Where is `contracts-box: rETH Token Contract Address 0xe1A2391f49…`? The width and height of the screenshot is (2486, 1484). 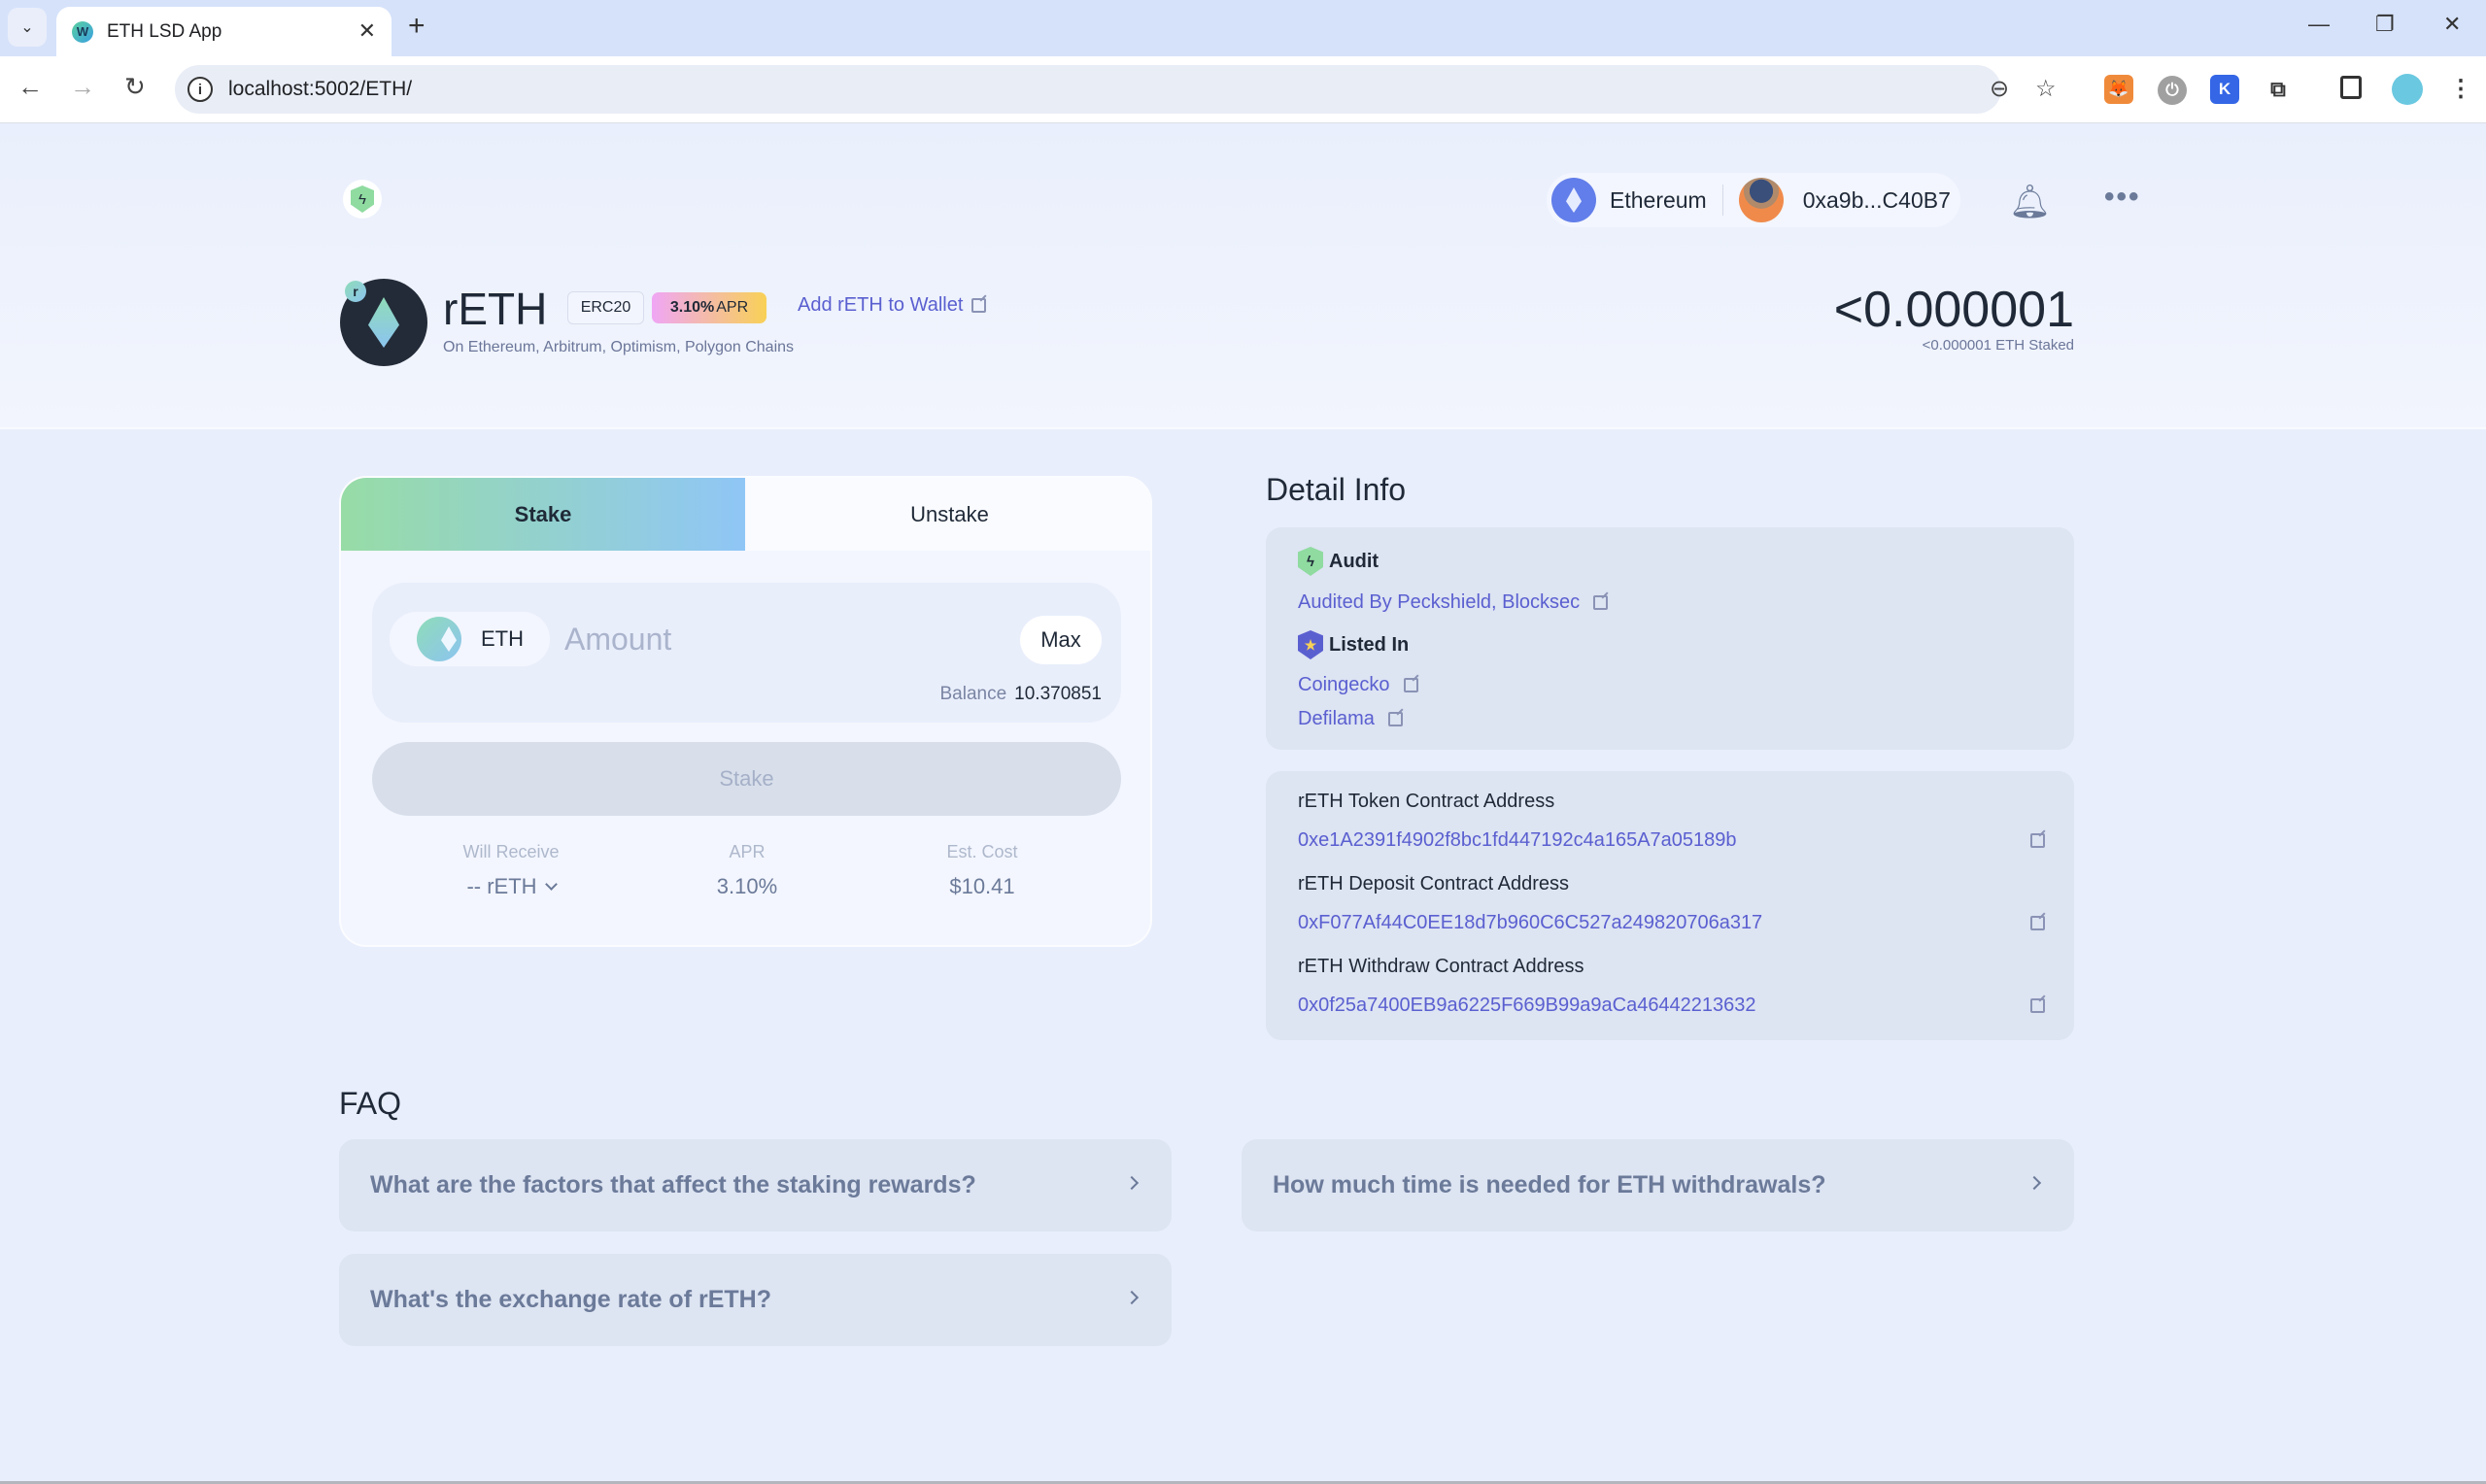
contracts-box: rETH Token Contract Address 0xe1A2391f49… is located at coordinates (1670, 905).